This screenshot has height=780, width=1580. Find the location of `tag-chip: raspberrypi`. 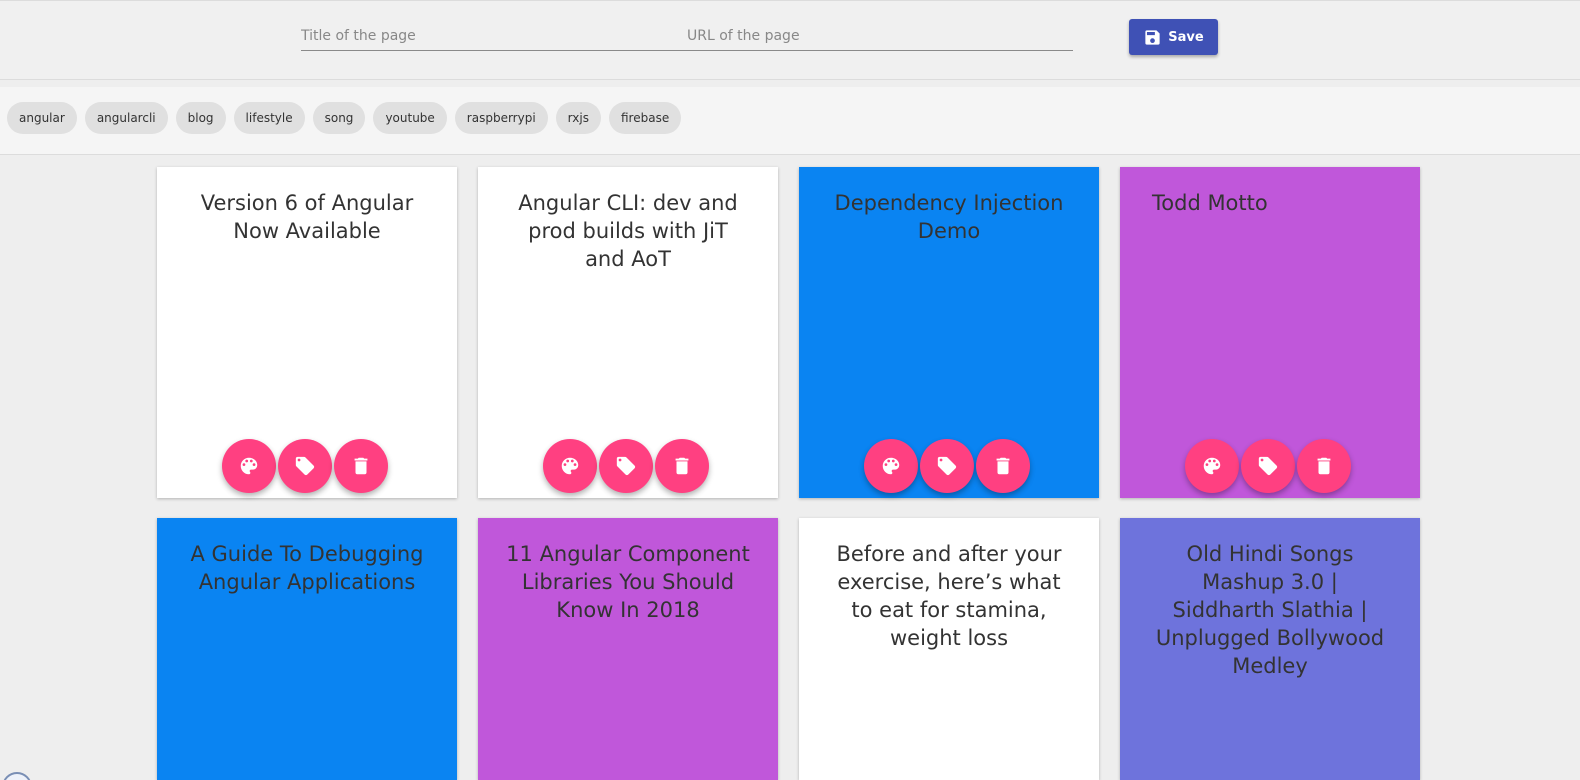

tag-chip: raspberrypi is located at coordinates (501, 118).